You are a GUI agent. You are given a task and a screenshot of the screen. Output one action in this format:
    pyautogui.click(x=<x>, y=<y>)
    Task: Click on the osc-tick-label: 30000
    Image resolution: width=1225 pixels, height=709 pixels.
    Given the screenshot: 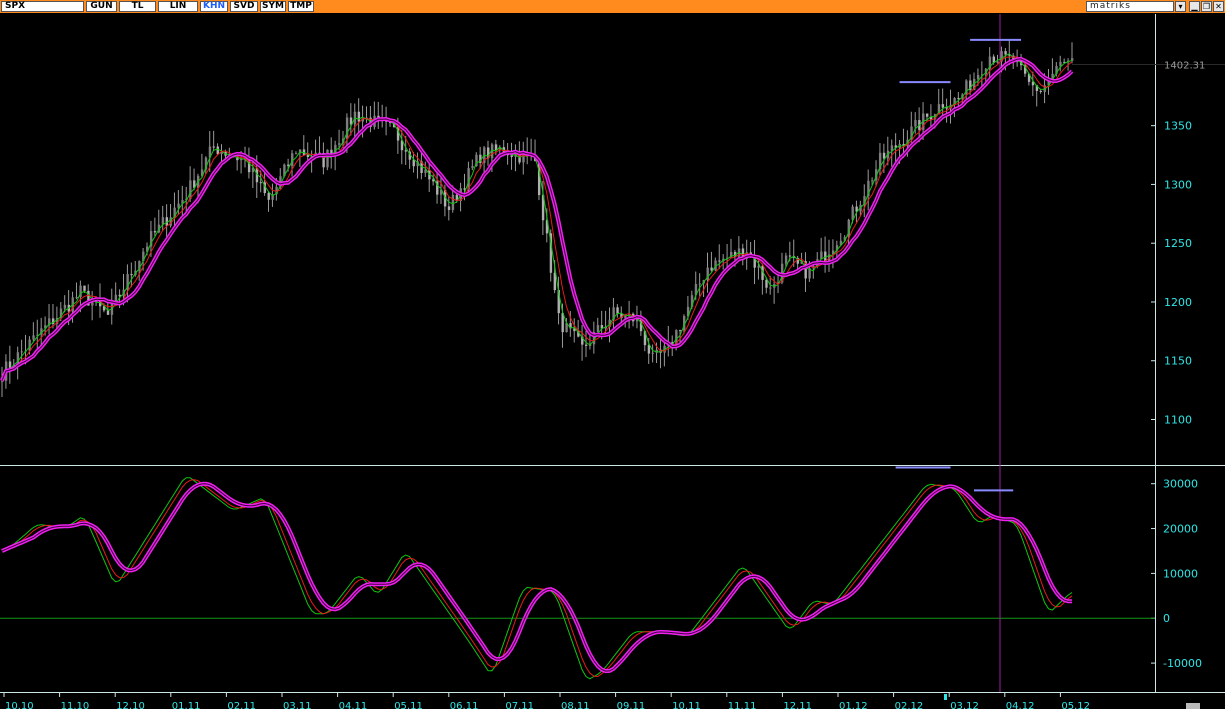 What is the action you would take?
    pyautogui.click(x=1180, y=484)
    